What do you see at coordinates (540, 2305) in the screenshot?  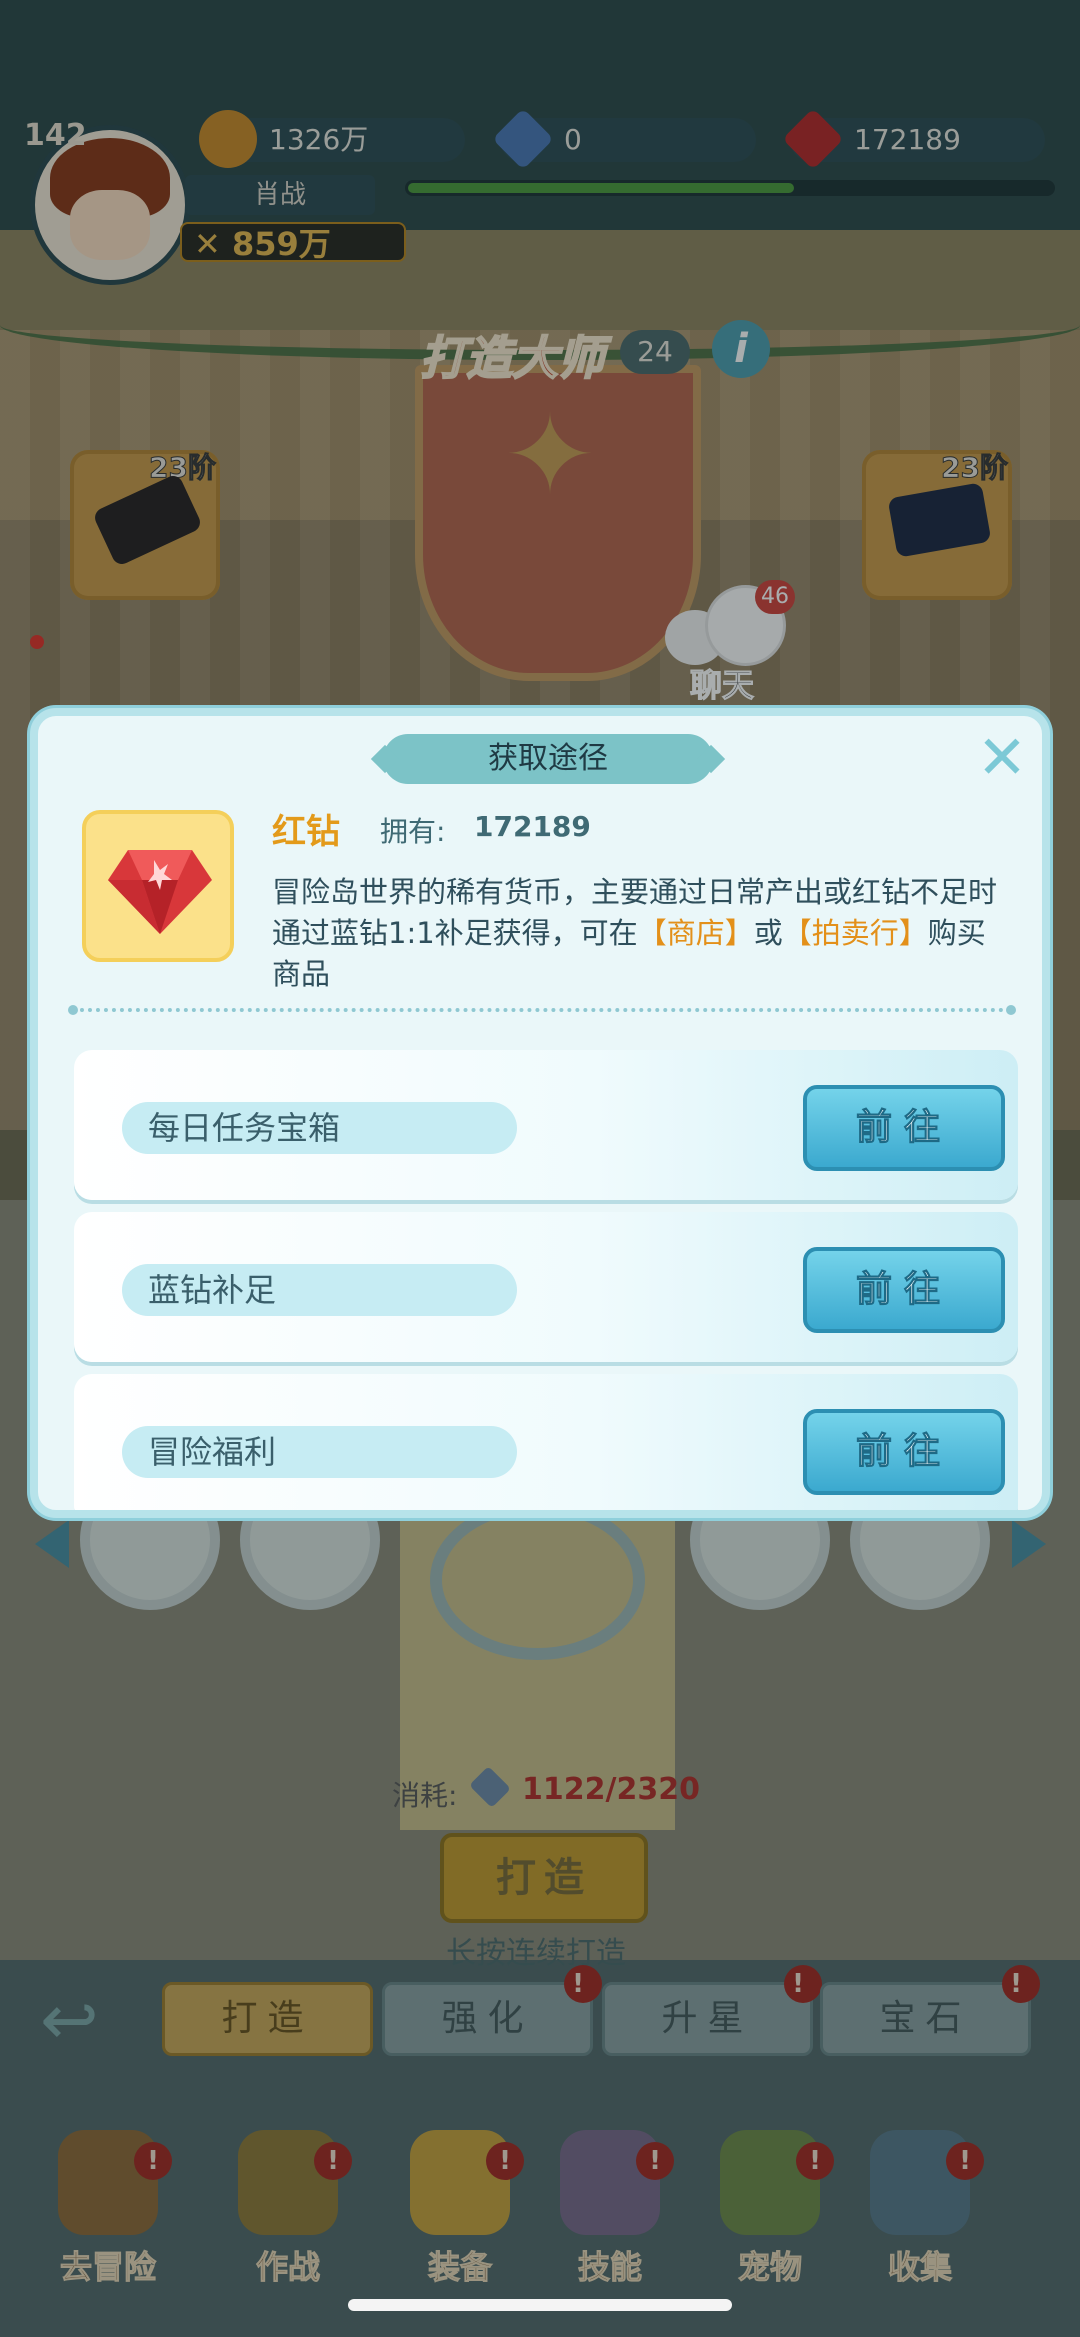 I see `home-indicator` at bounding box center [540, 2305].